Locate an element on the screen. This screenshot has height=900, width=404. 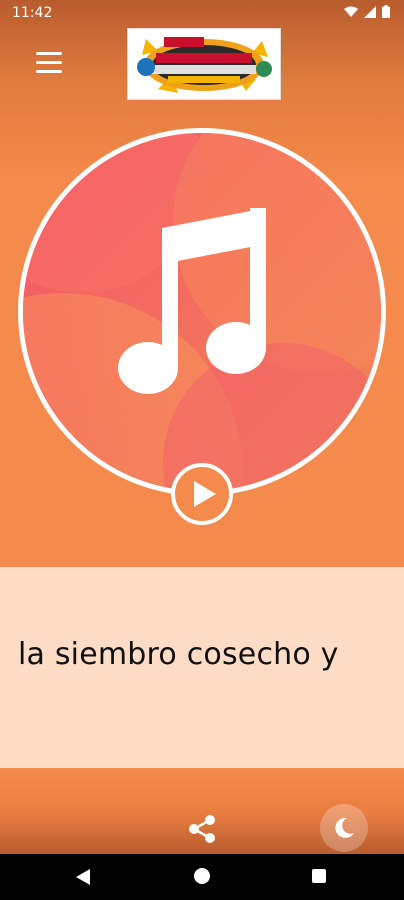
station-logo-graphic is located at coordinates (204, 64).